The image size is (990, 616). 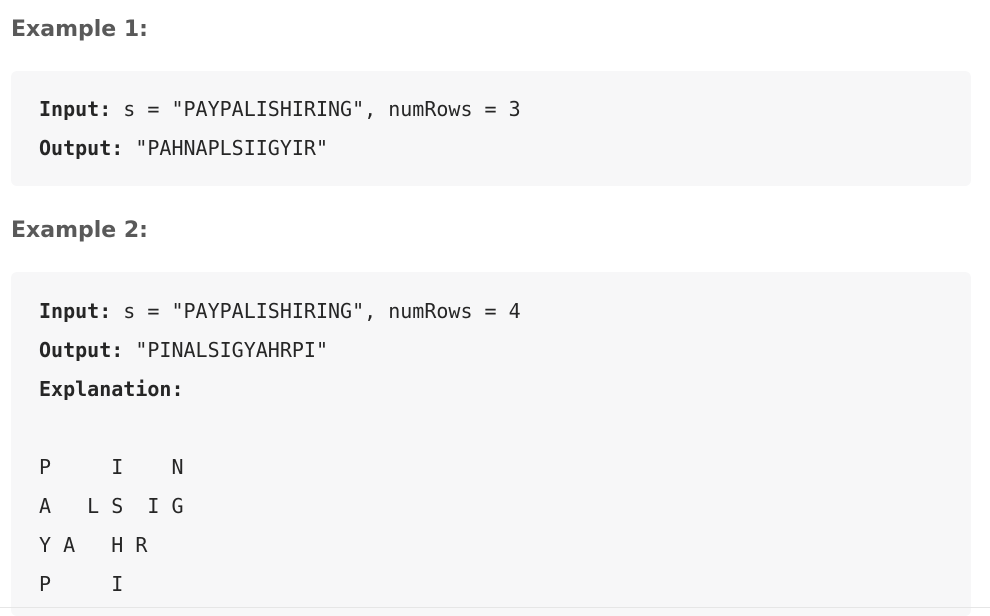 I want to click on example-1-heading: Example 1:, so click(x=79, y=29).